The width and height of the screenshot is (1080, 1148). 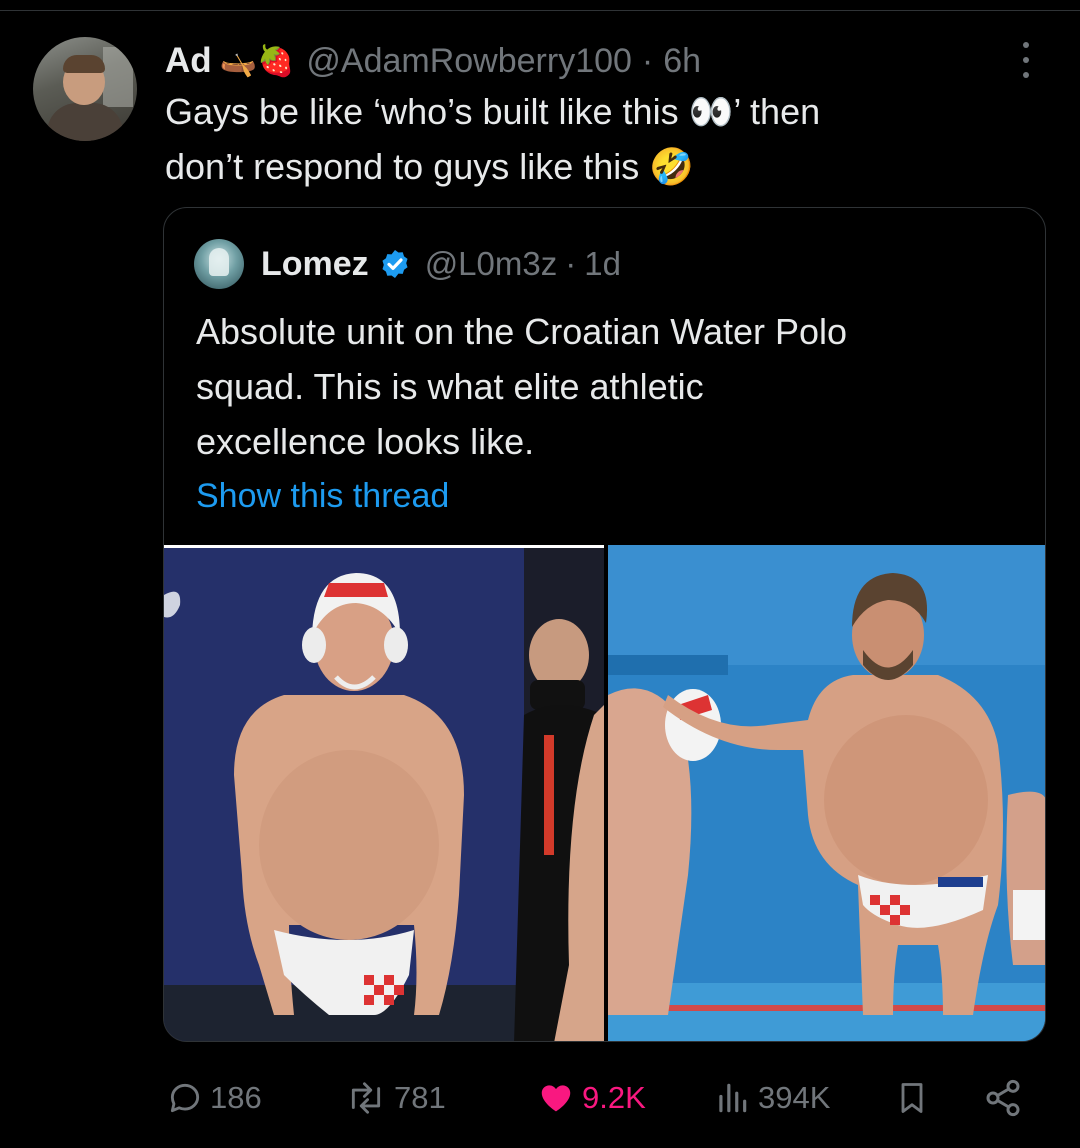 What do you see at coordinates (395, 264) in the screenshot?
I see `verified-badge-icon` at bounding box center [395, 264].